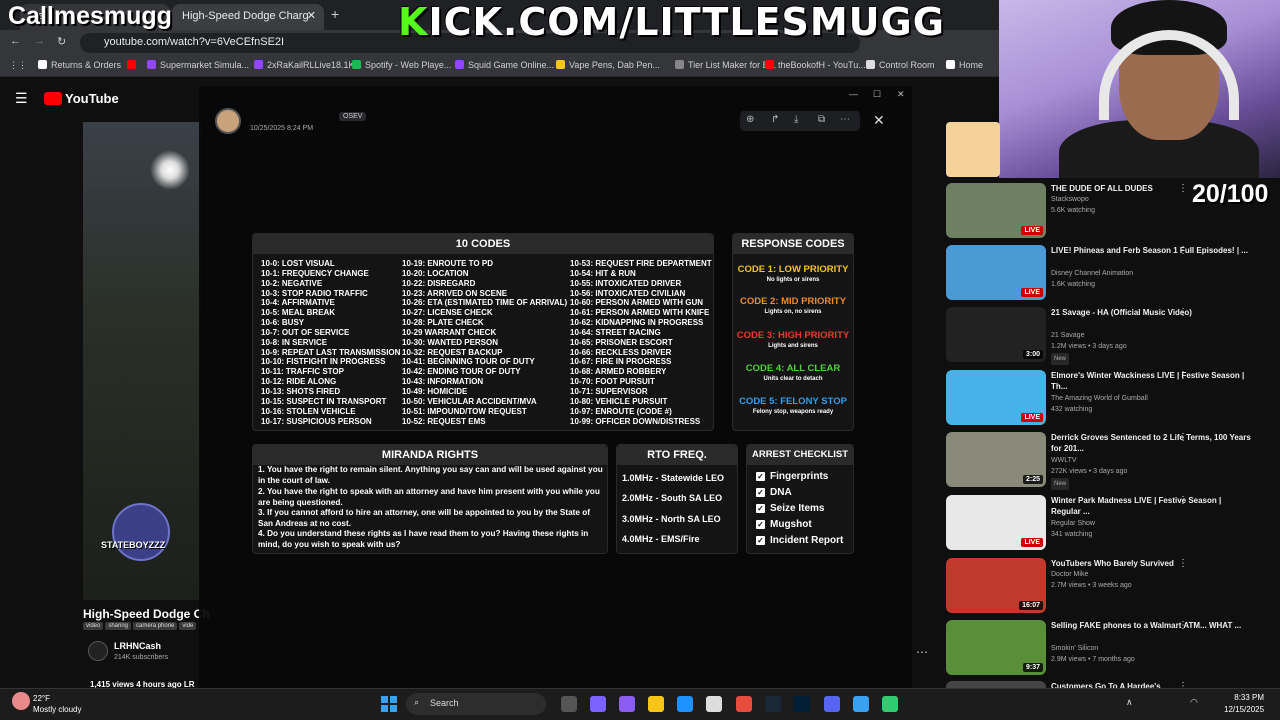 The image size is (1280, 720). I want to click on taskbar-search: ⌕ Search, so click(476, 704).